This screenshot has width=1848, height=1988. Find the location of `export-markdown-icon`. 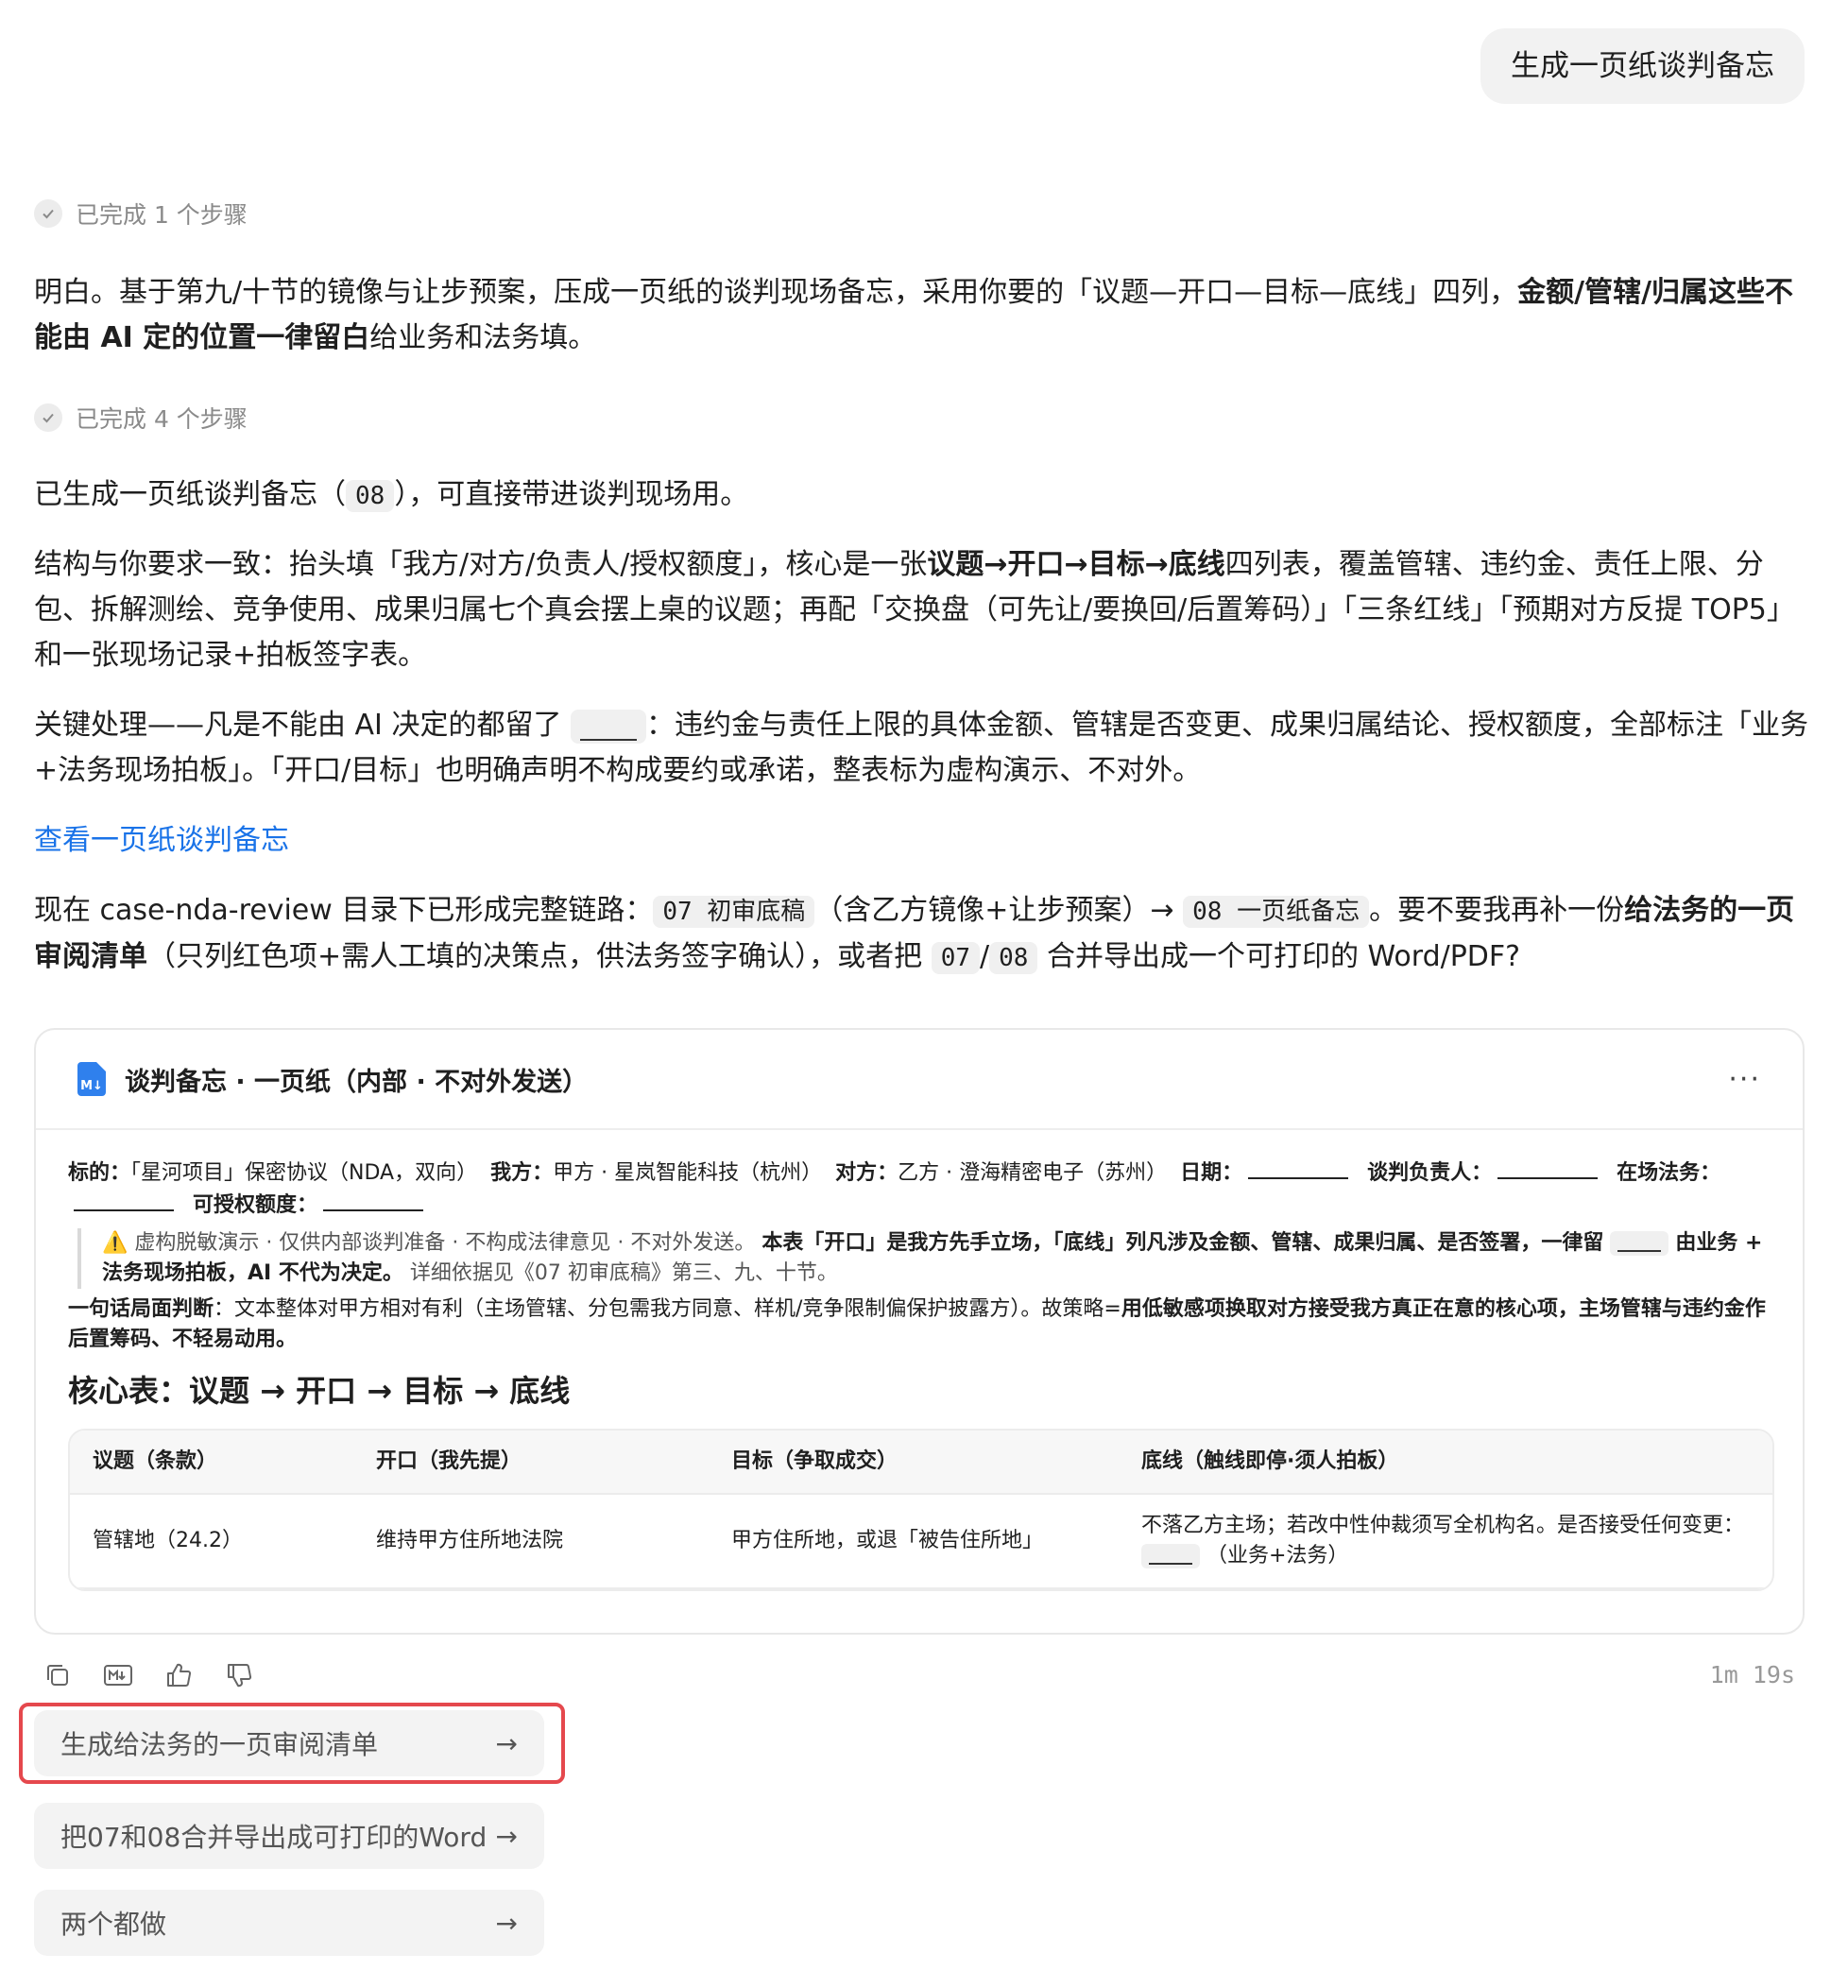

export-markdown-icon is located at coordinates (118, 1675).